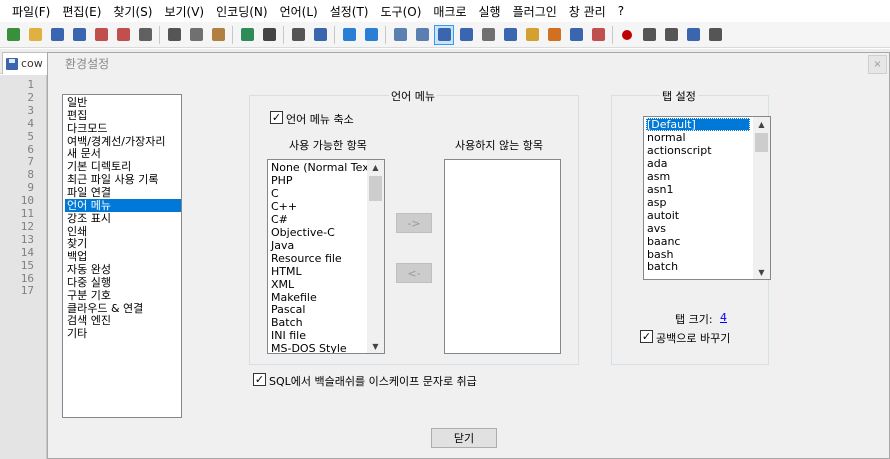  What do you see at coordinates (123, 35) in the screenshot?
I see `close-all-icon` at bounding box center [123, 35].